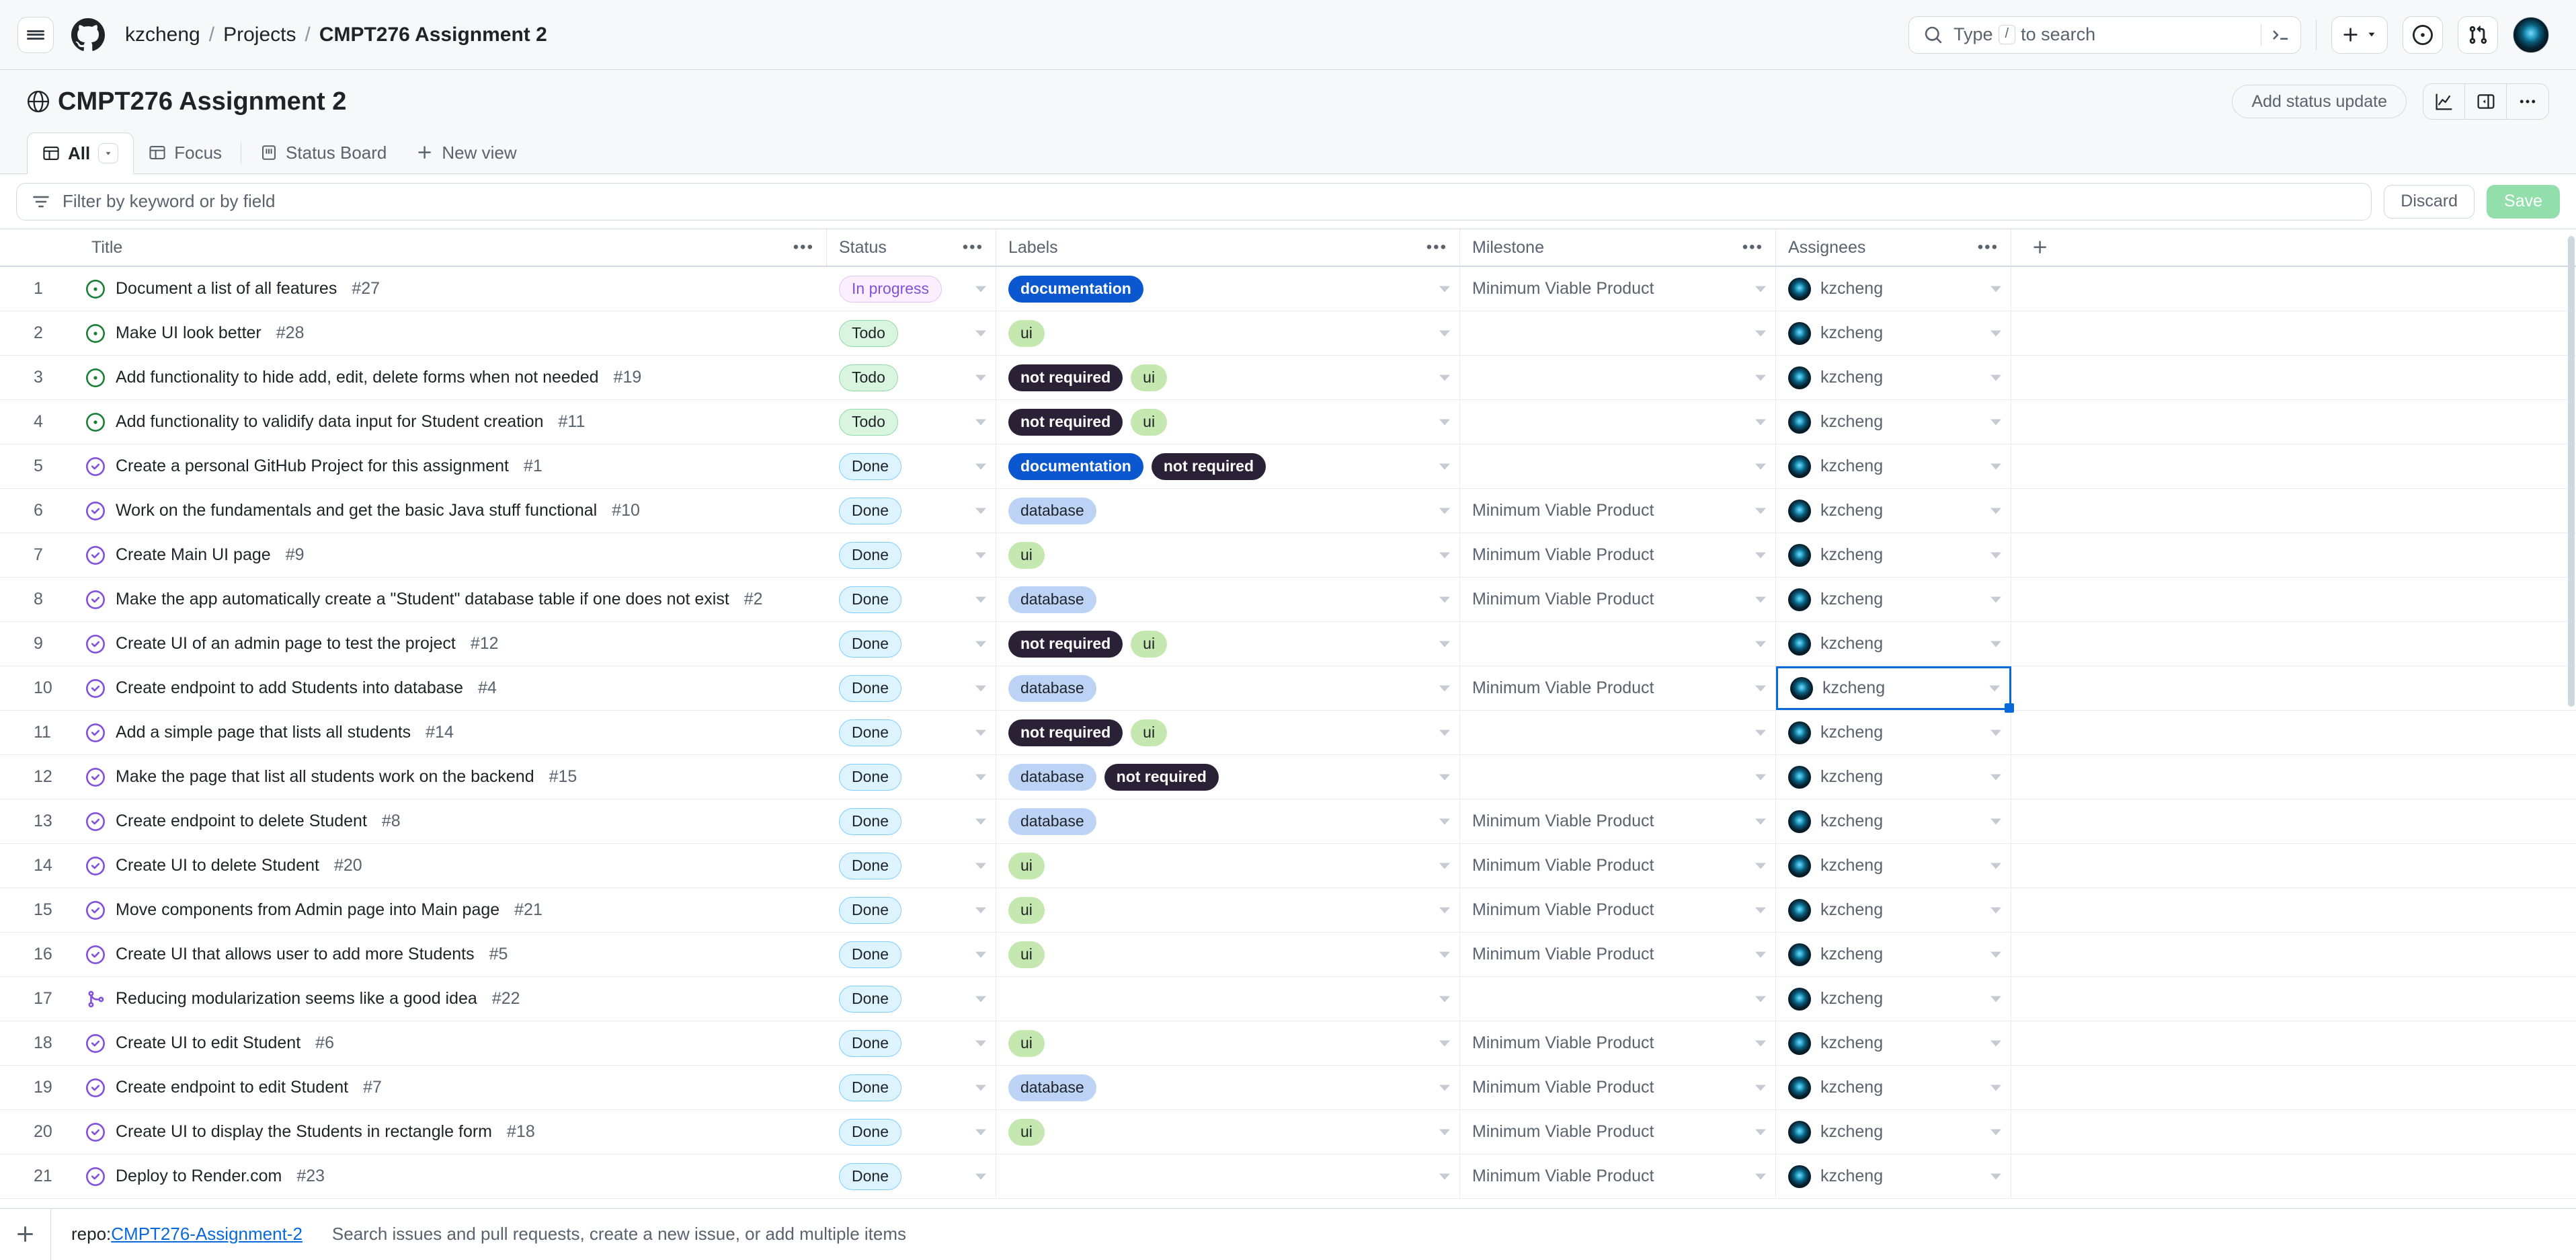 The width and height of the screenshot is (2576, 1260). I want to click on column-header-milestone: Milestone •••, so click(1618, 247).